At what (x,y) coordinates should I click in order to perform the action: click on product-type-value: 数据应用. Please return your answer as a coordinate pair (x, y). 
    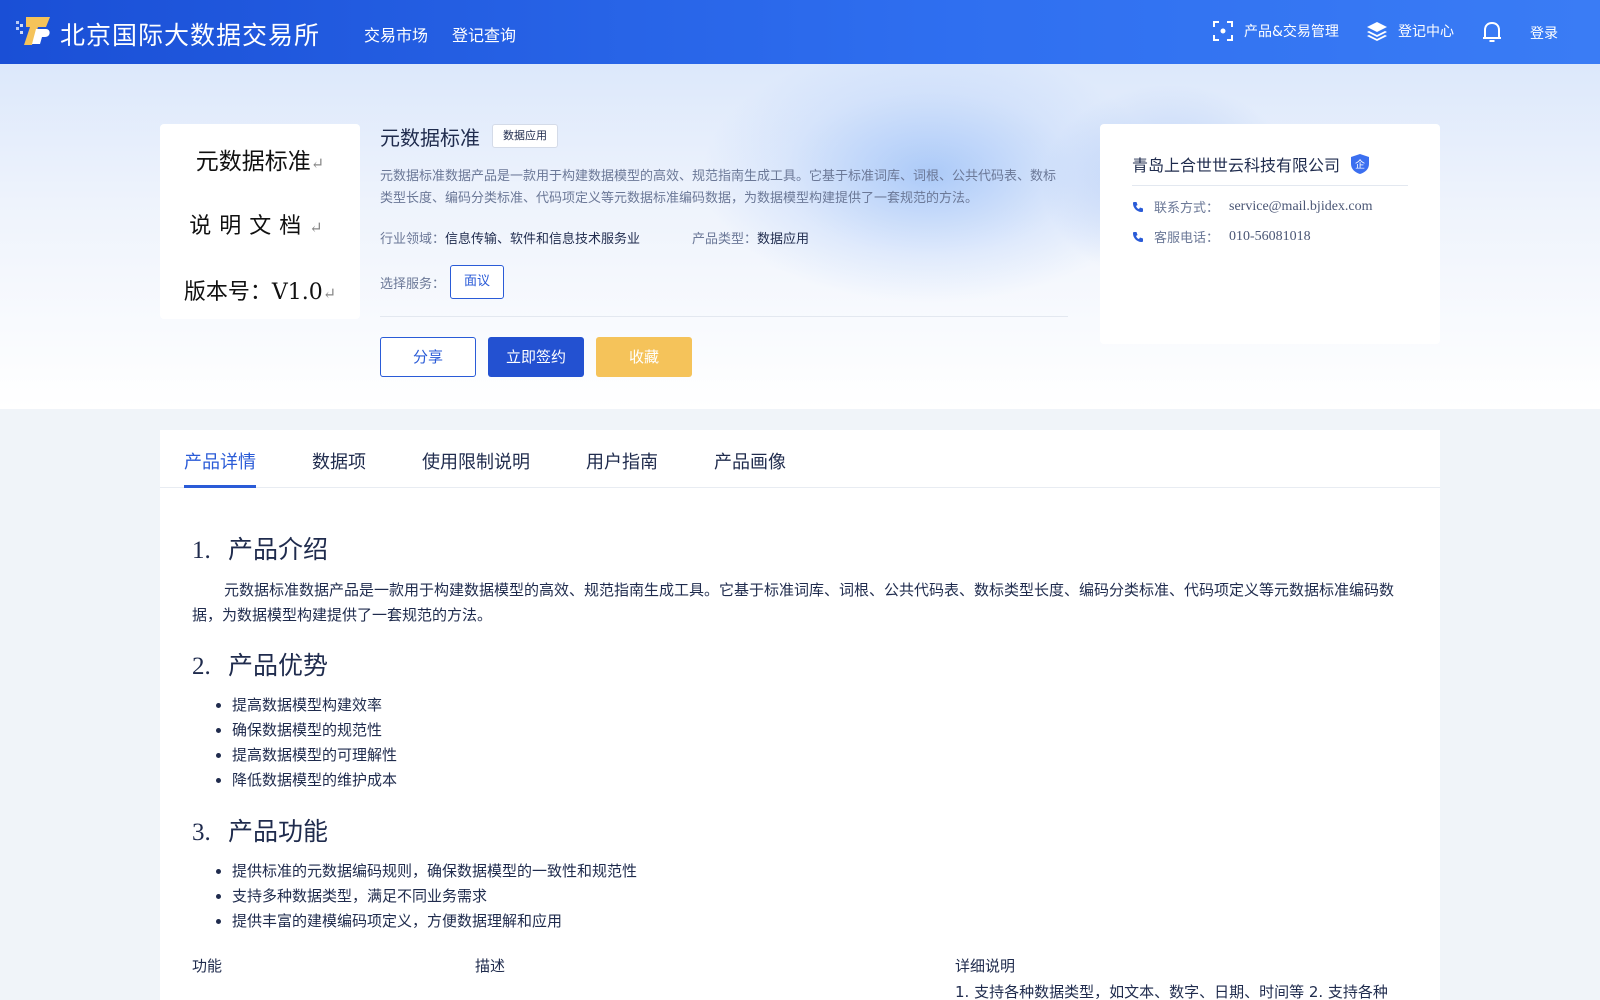
    Looking at the image, I should click on (783, 239).